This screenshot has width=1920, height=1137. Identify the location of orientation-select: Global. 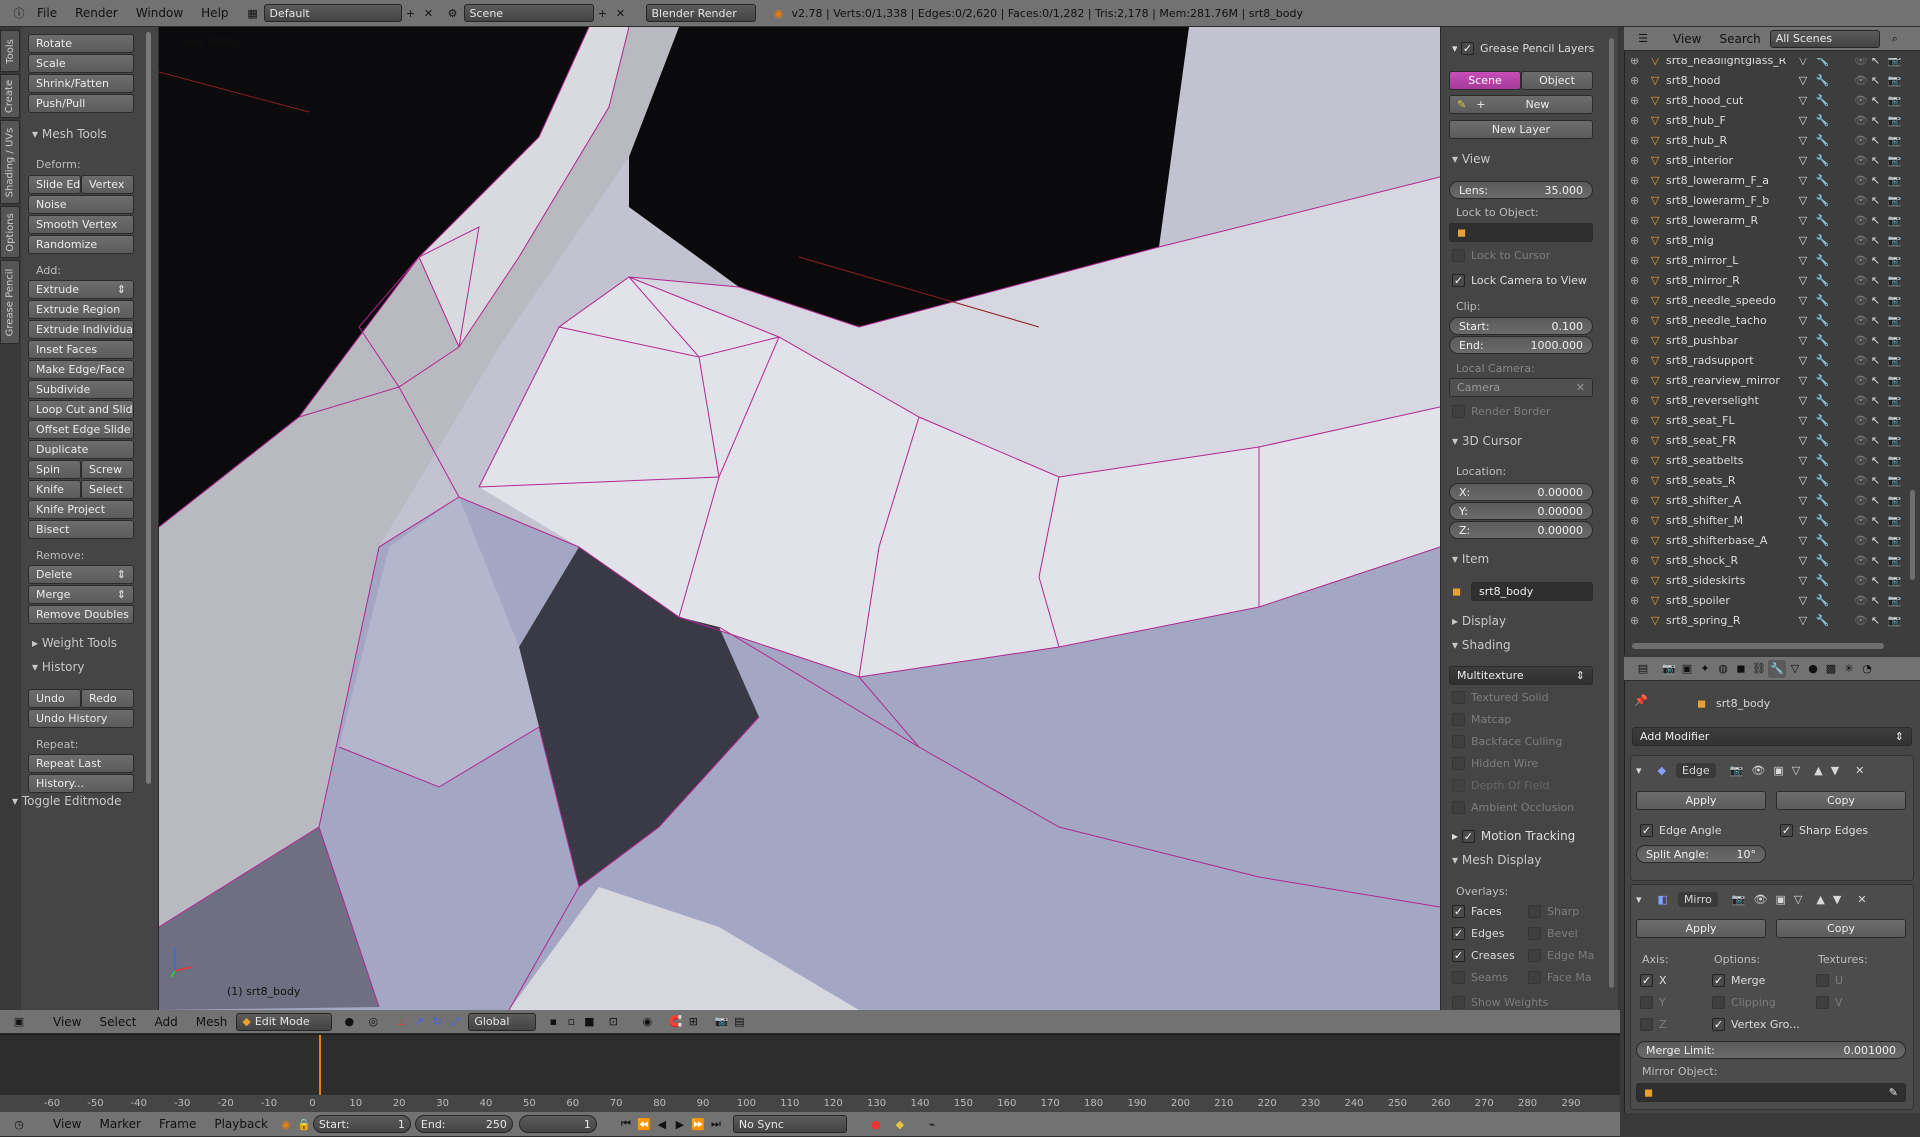
(502, 1021).